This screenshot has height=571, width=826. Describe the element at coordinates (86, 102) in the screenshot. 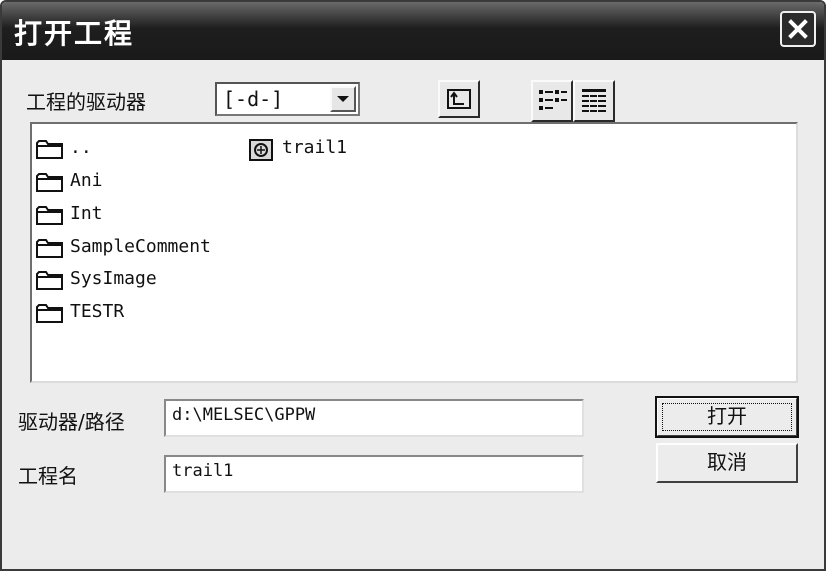

I see `drive-label: 工程的驱动器` at that location.